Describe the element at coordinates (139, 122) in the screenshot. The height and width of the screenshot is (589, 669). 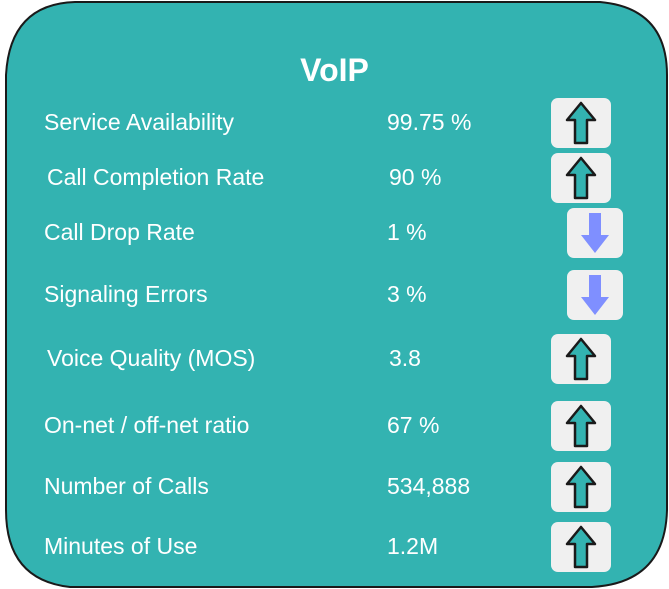
I see `metric-label: Service Availability` at that location.